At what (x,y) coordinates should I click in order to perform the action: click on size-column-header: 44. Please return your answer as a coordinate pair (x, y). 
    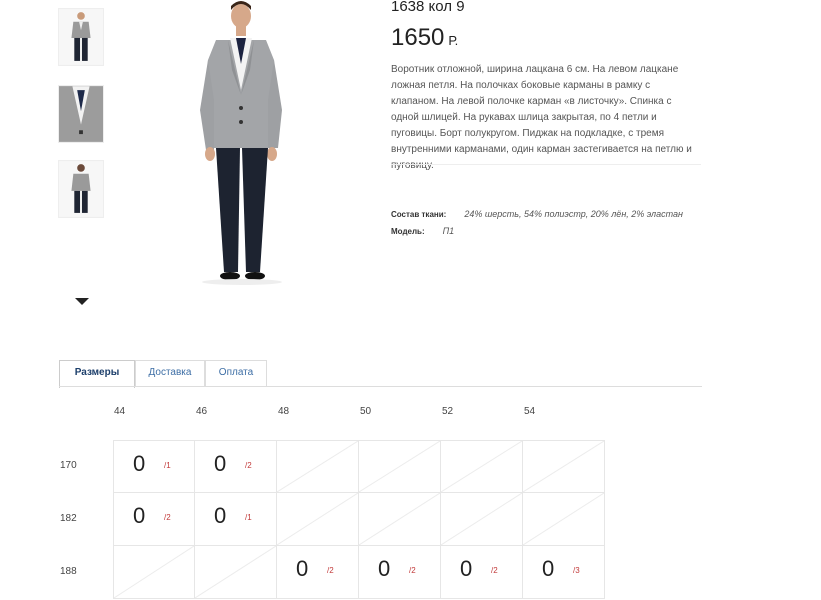
    Looking at the image, I should click on (120, 411).